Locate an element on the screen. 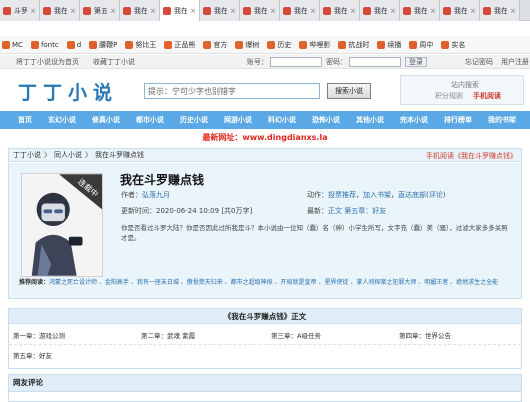  bookmark-item: 续播 is located at coordinates (389, 45).